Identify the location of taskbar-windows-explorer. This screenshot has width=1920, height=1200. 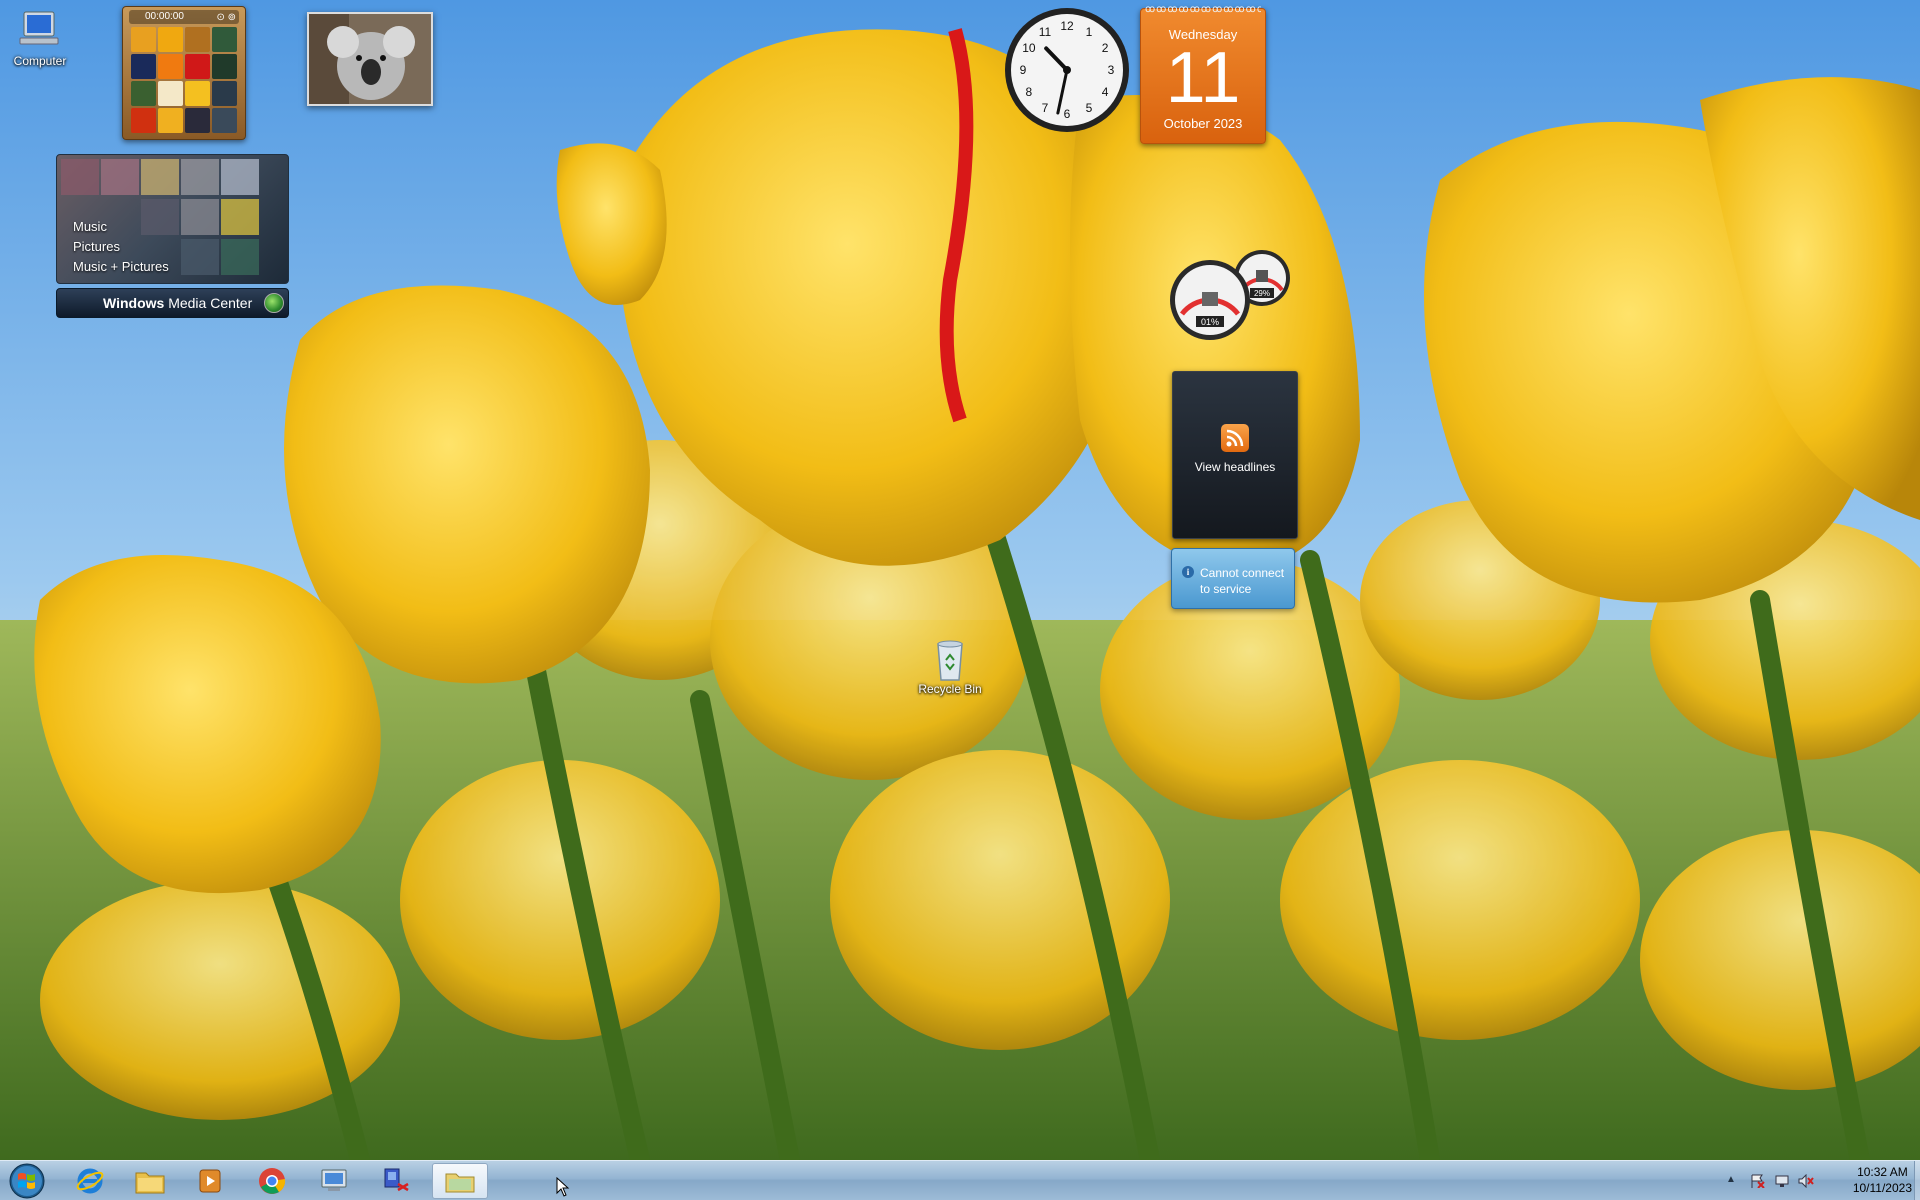
(150, 1181).